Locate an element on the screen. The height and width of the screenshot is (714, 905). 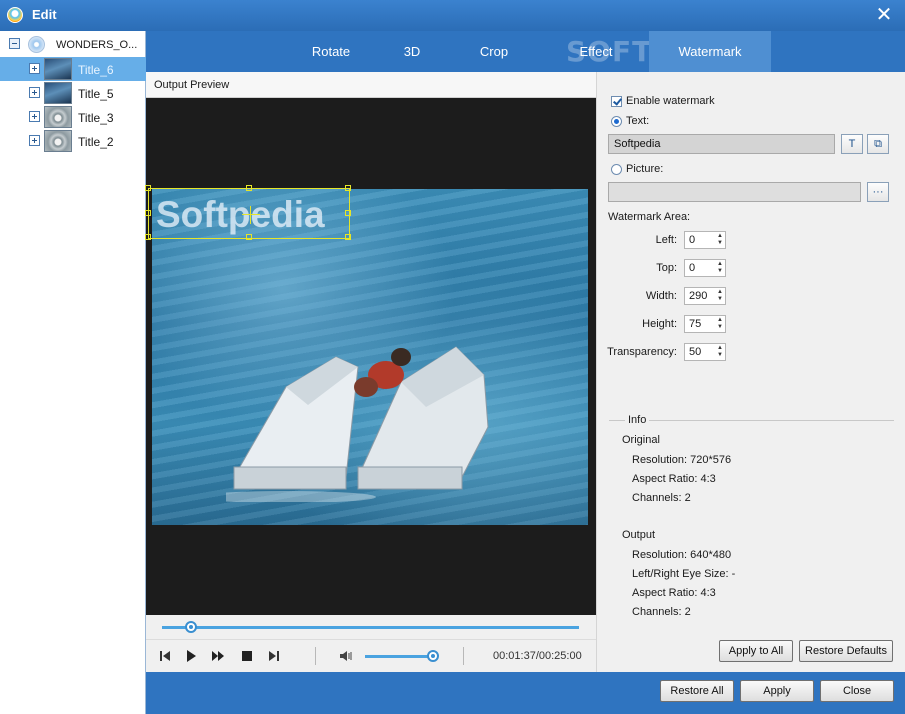
tree-item-title-2: Title_2 is located at coordinates (73, 141).